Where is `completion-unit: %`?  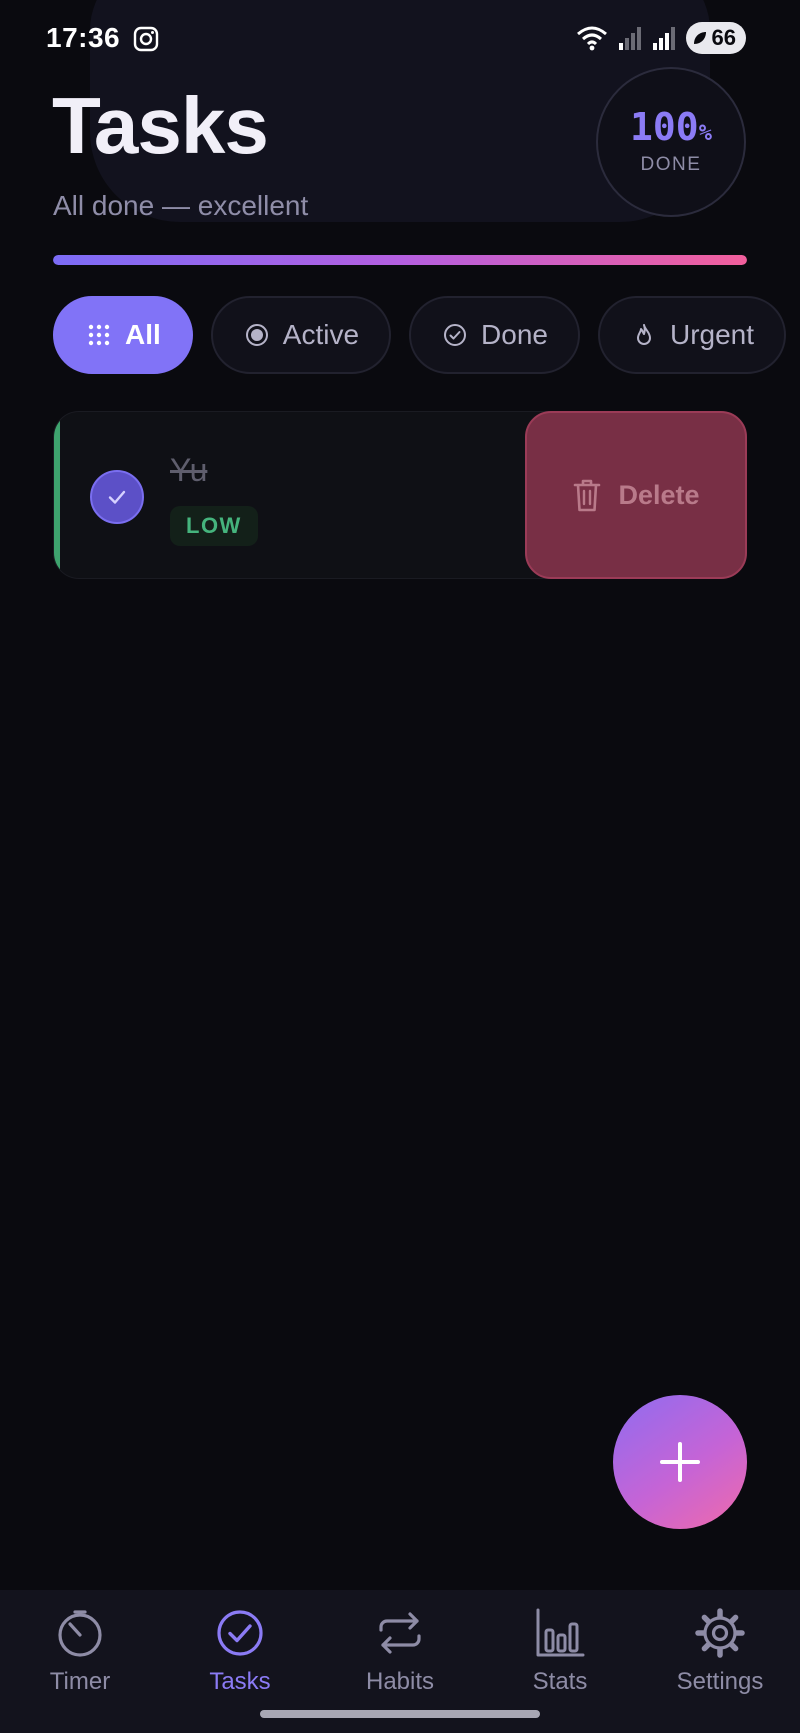 completion-unit: % is located at coordinates (705, 133).